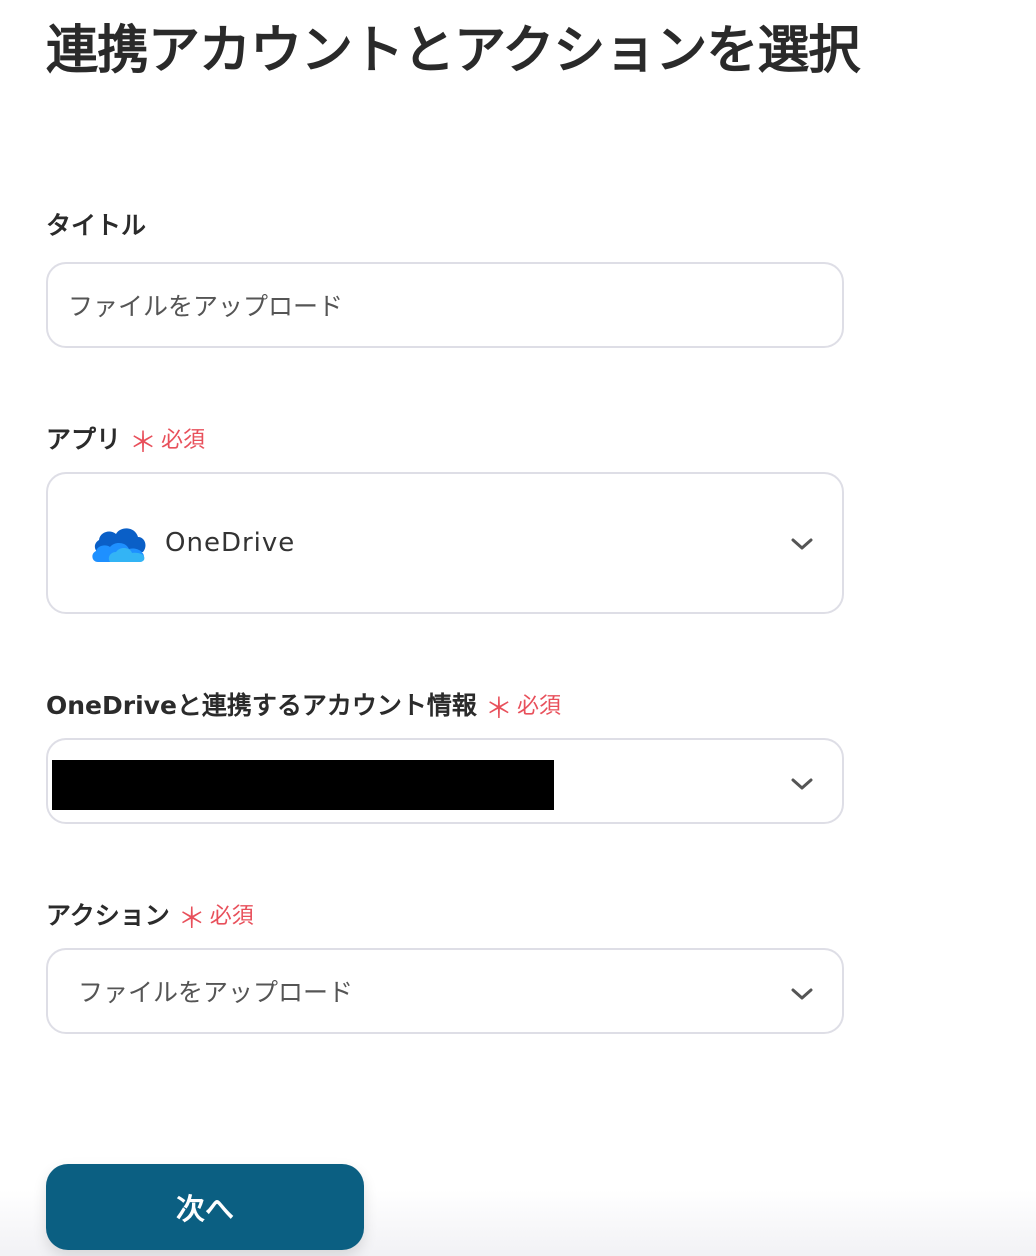 The image size is (1036, 1256). Describe the element at coordinates (261, 705) in the screenshot. I see `account-label-text: OneDriveと連携するアカウント情報` at that location.